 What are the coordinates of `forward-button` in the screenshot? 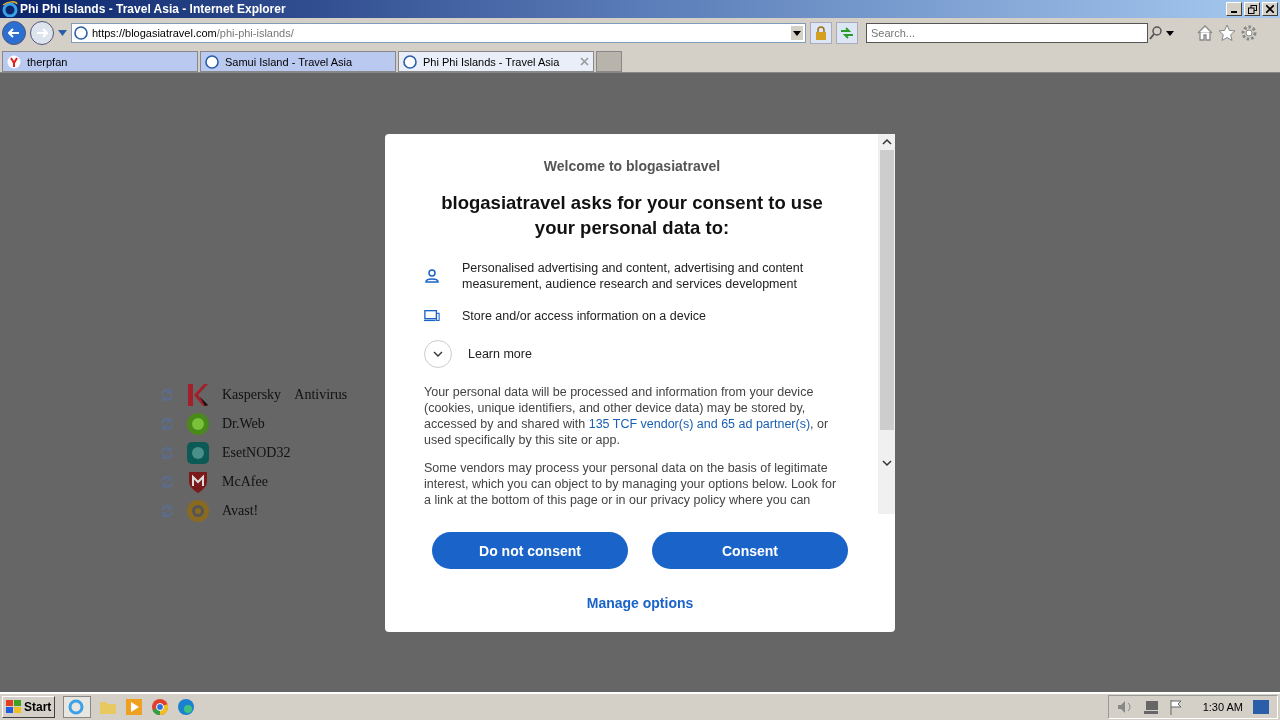 It's located at (42, 33).